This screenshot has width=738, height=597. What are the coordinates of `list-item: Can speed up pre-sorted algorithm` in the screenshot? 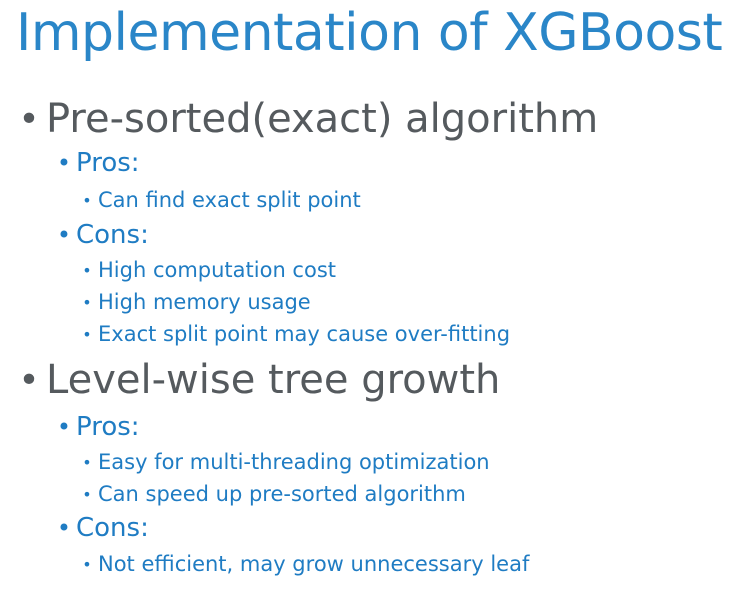 It's located at (282, 494).